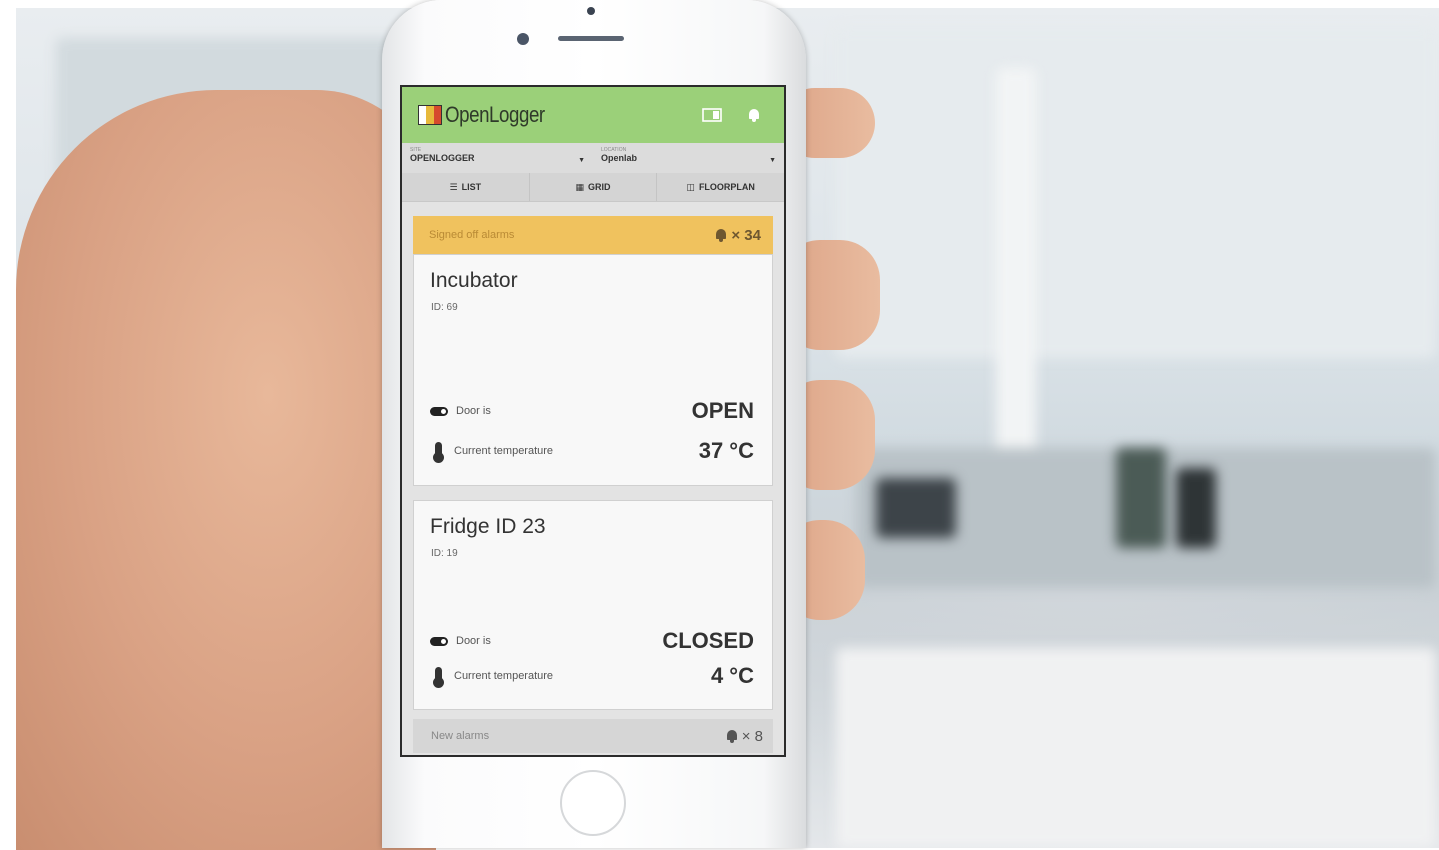 This screenshot has width=1439, height=850. Describe the element at coordinates (592, 411) in the screenshot. I see `door-status-row: Door is OPEN` at that location.